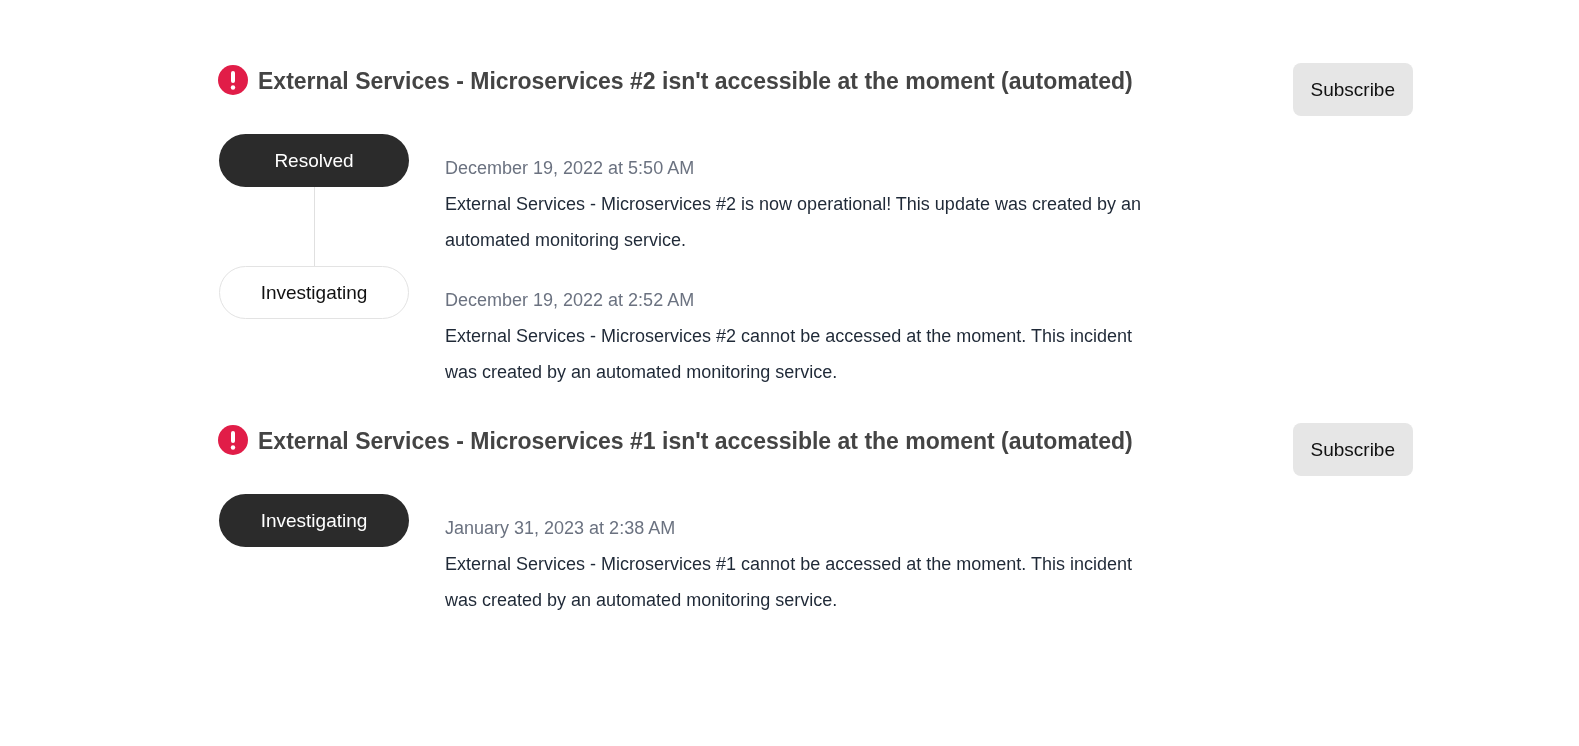  What do you see at coordinates (696, 441) in the screenshot?
I see `incident-title: External Services - Microservices #1 isn't accessible at the moment (automated)` at bounding box center [696, 441].